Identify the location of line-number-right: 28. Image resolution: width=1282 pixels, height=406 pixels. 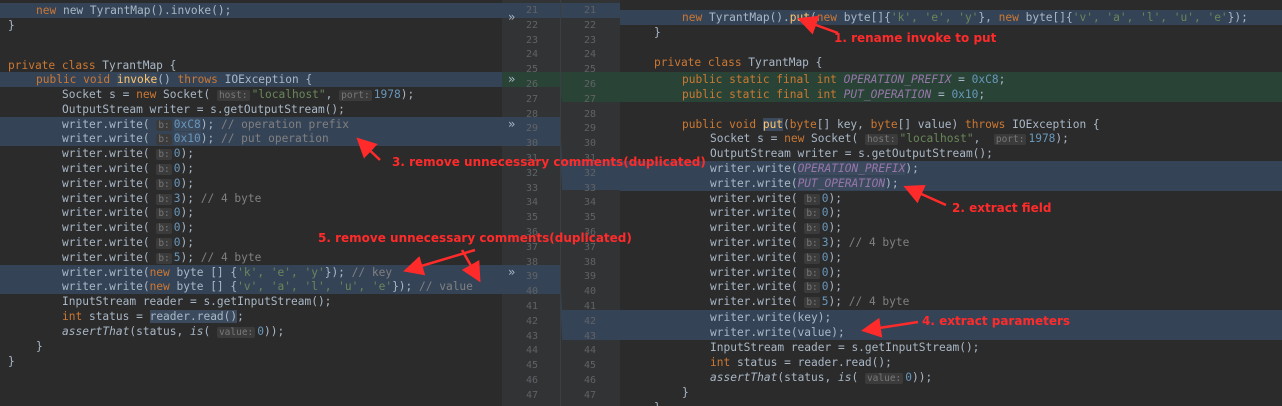
(589, 114).